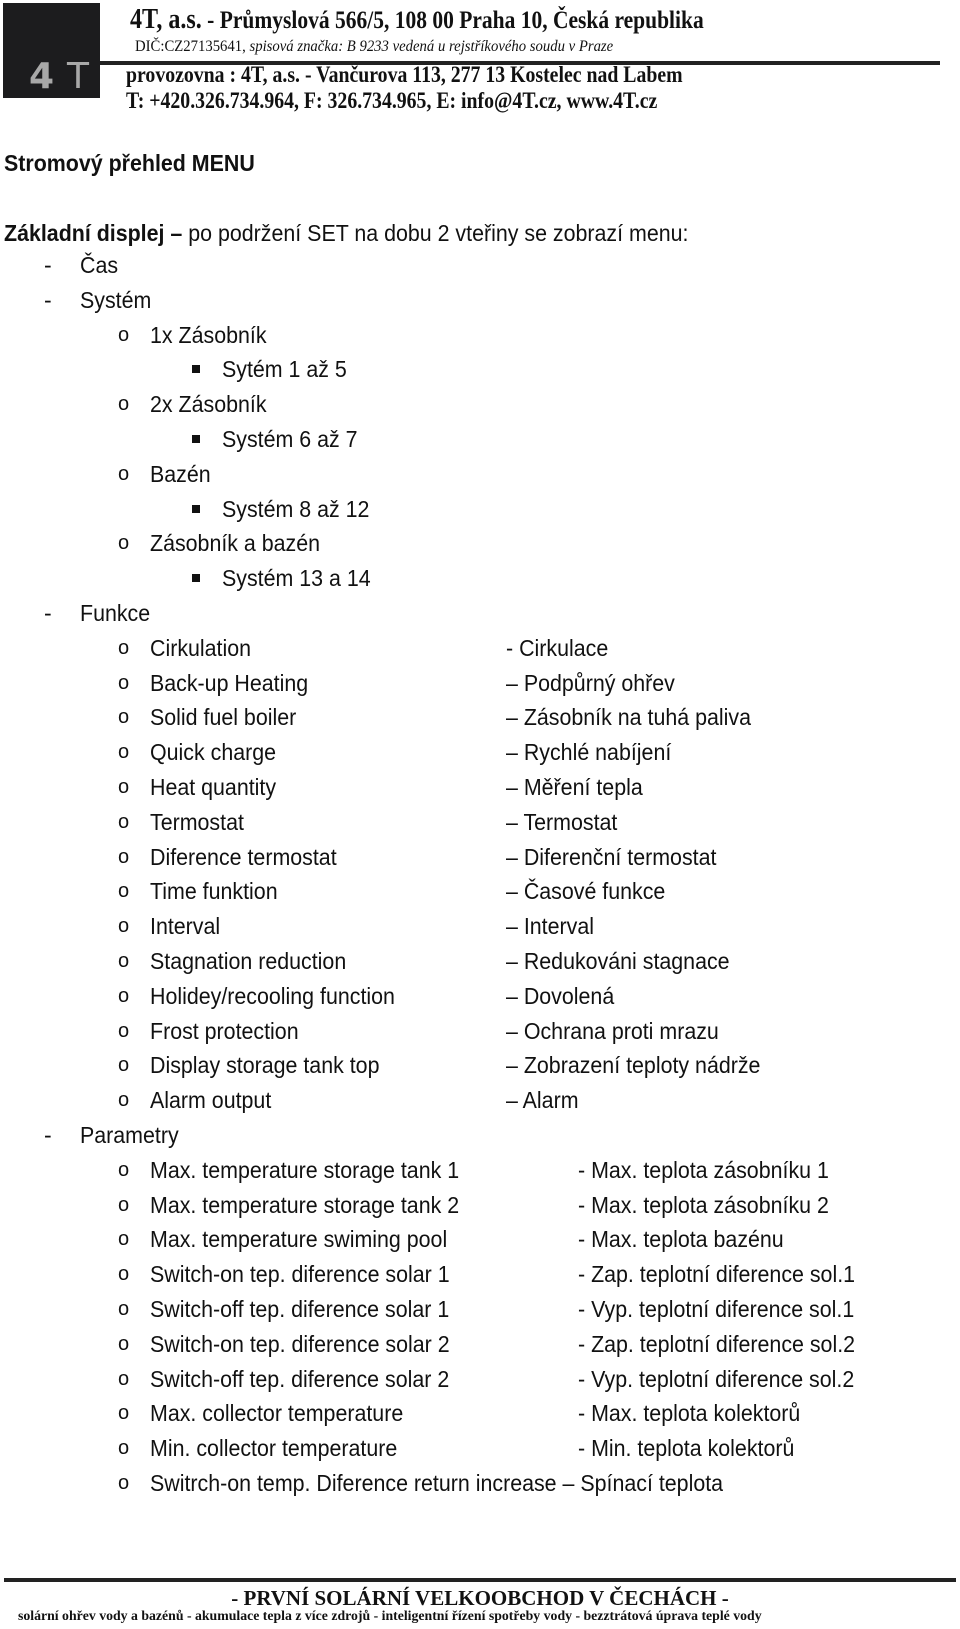 This screenshot has width=960, height=1629. What do you see at coordinates (300, 1378) in the screenshot?
I see `menu-item-label: Switch-off tep. diference solar 2` at bounding box center [300, 1378].